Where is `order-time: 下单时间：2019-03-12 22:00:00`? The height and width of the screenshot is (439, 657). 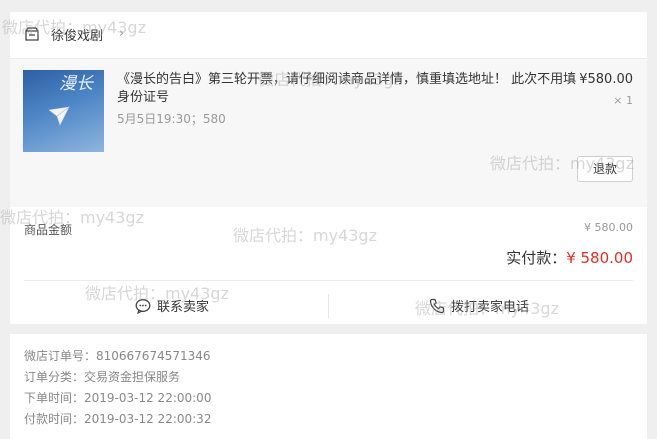
order-time: 下单时间：2019-03-12 22:00:00 is located at coordinates (118, 398).